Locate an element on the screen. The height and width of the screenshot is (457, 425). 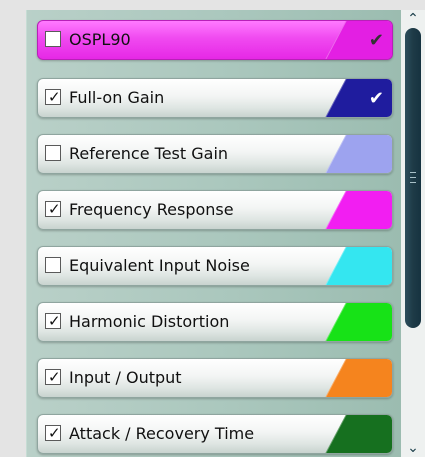
scroll-thumb is located at coordinates (413, 178).